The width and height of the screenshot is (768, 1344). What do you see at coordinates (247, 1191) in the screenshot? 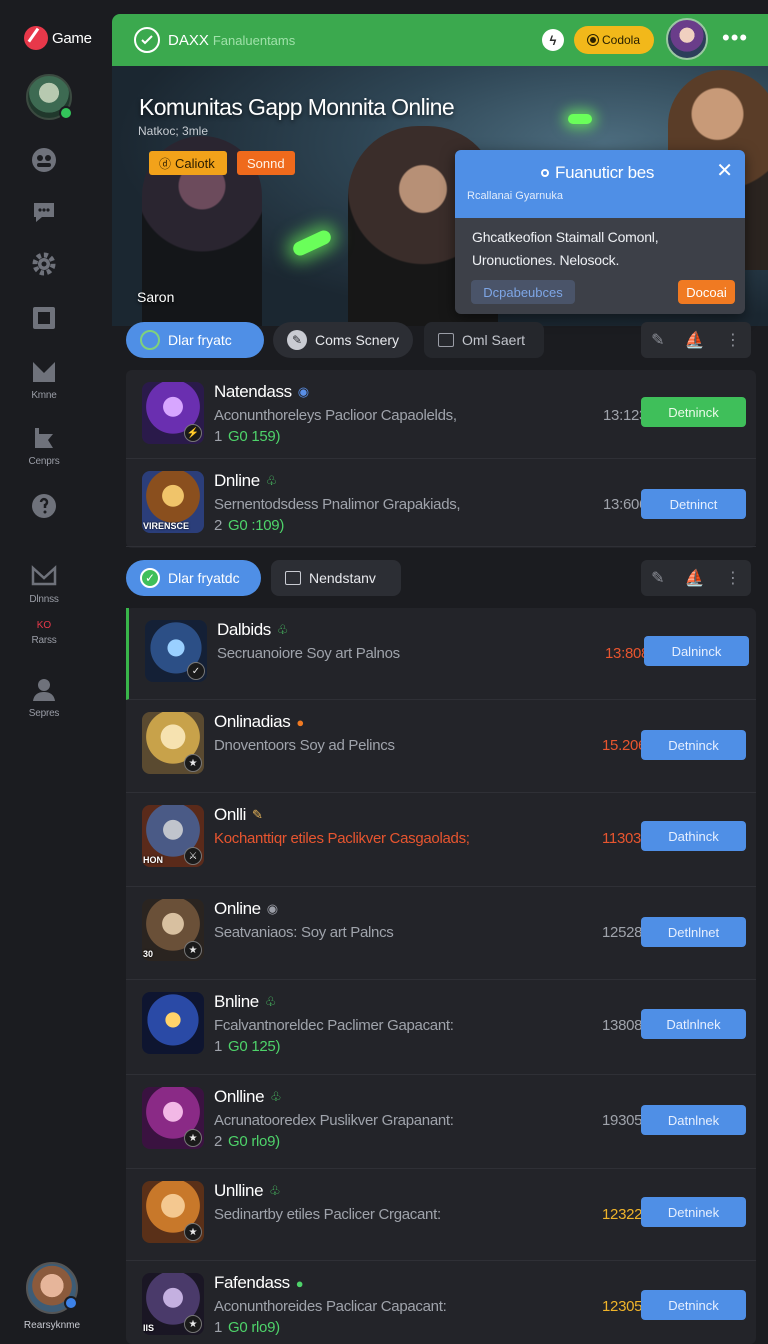
I see `game-title: Unlline ♧` at bounding box center [247, 1191].